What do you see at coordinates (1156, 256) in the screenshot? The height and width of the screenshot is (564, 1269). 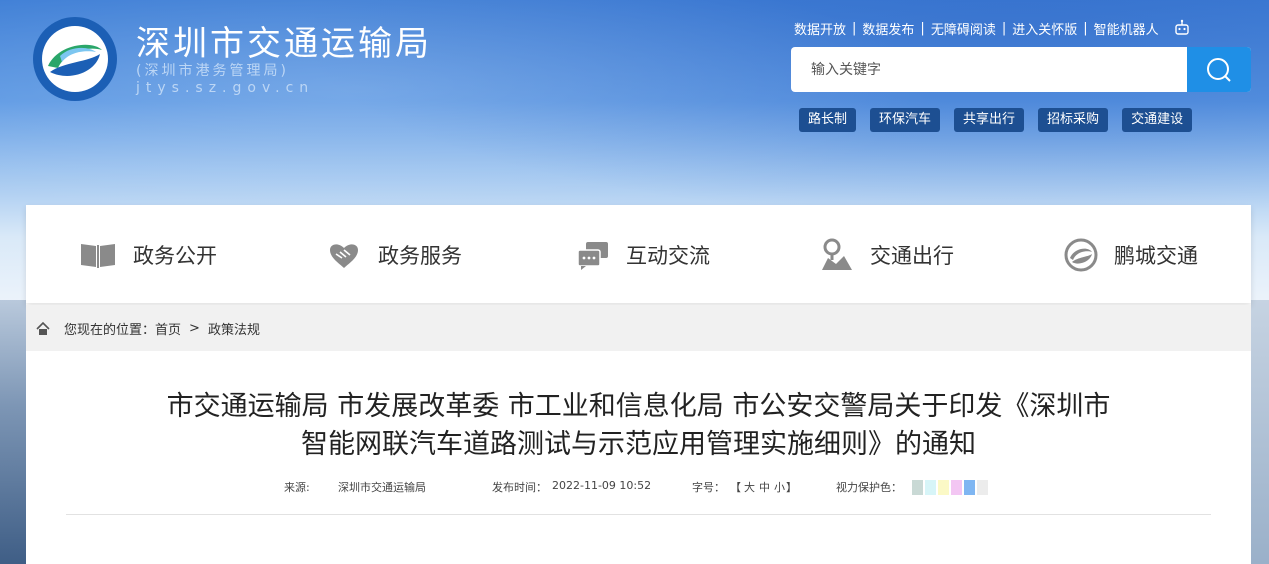 I see `nav-label: 鹏城交通` at bounding box center [1156, 256].